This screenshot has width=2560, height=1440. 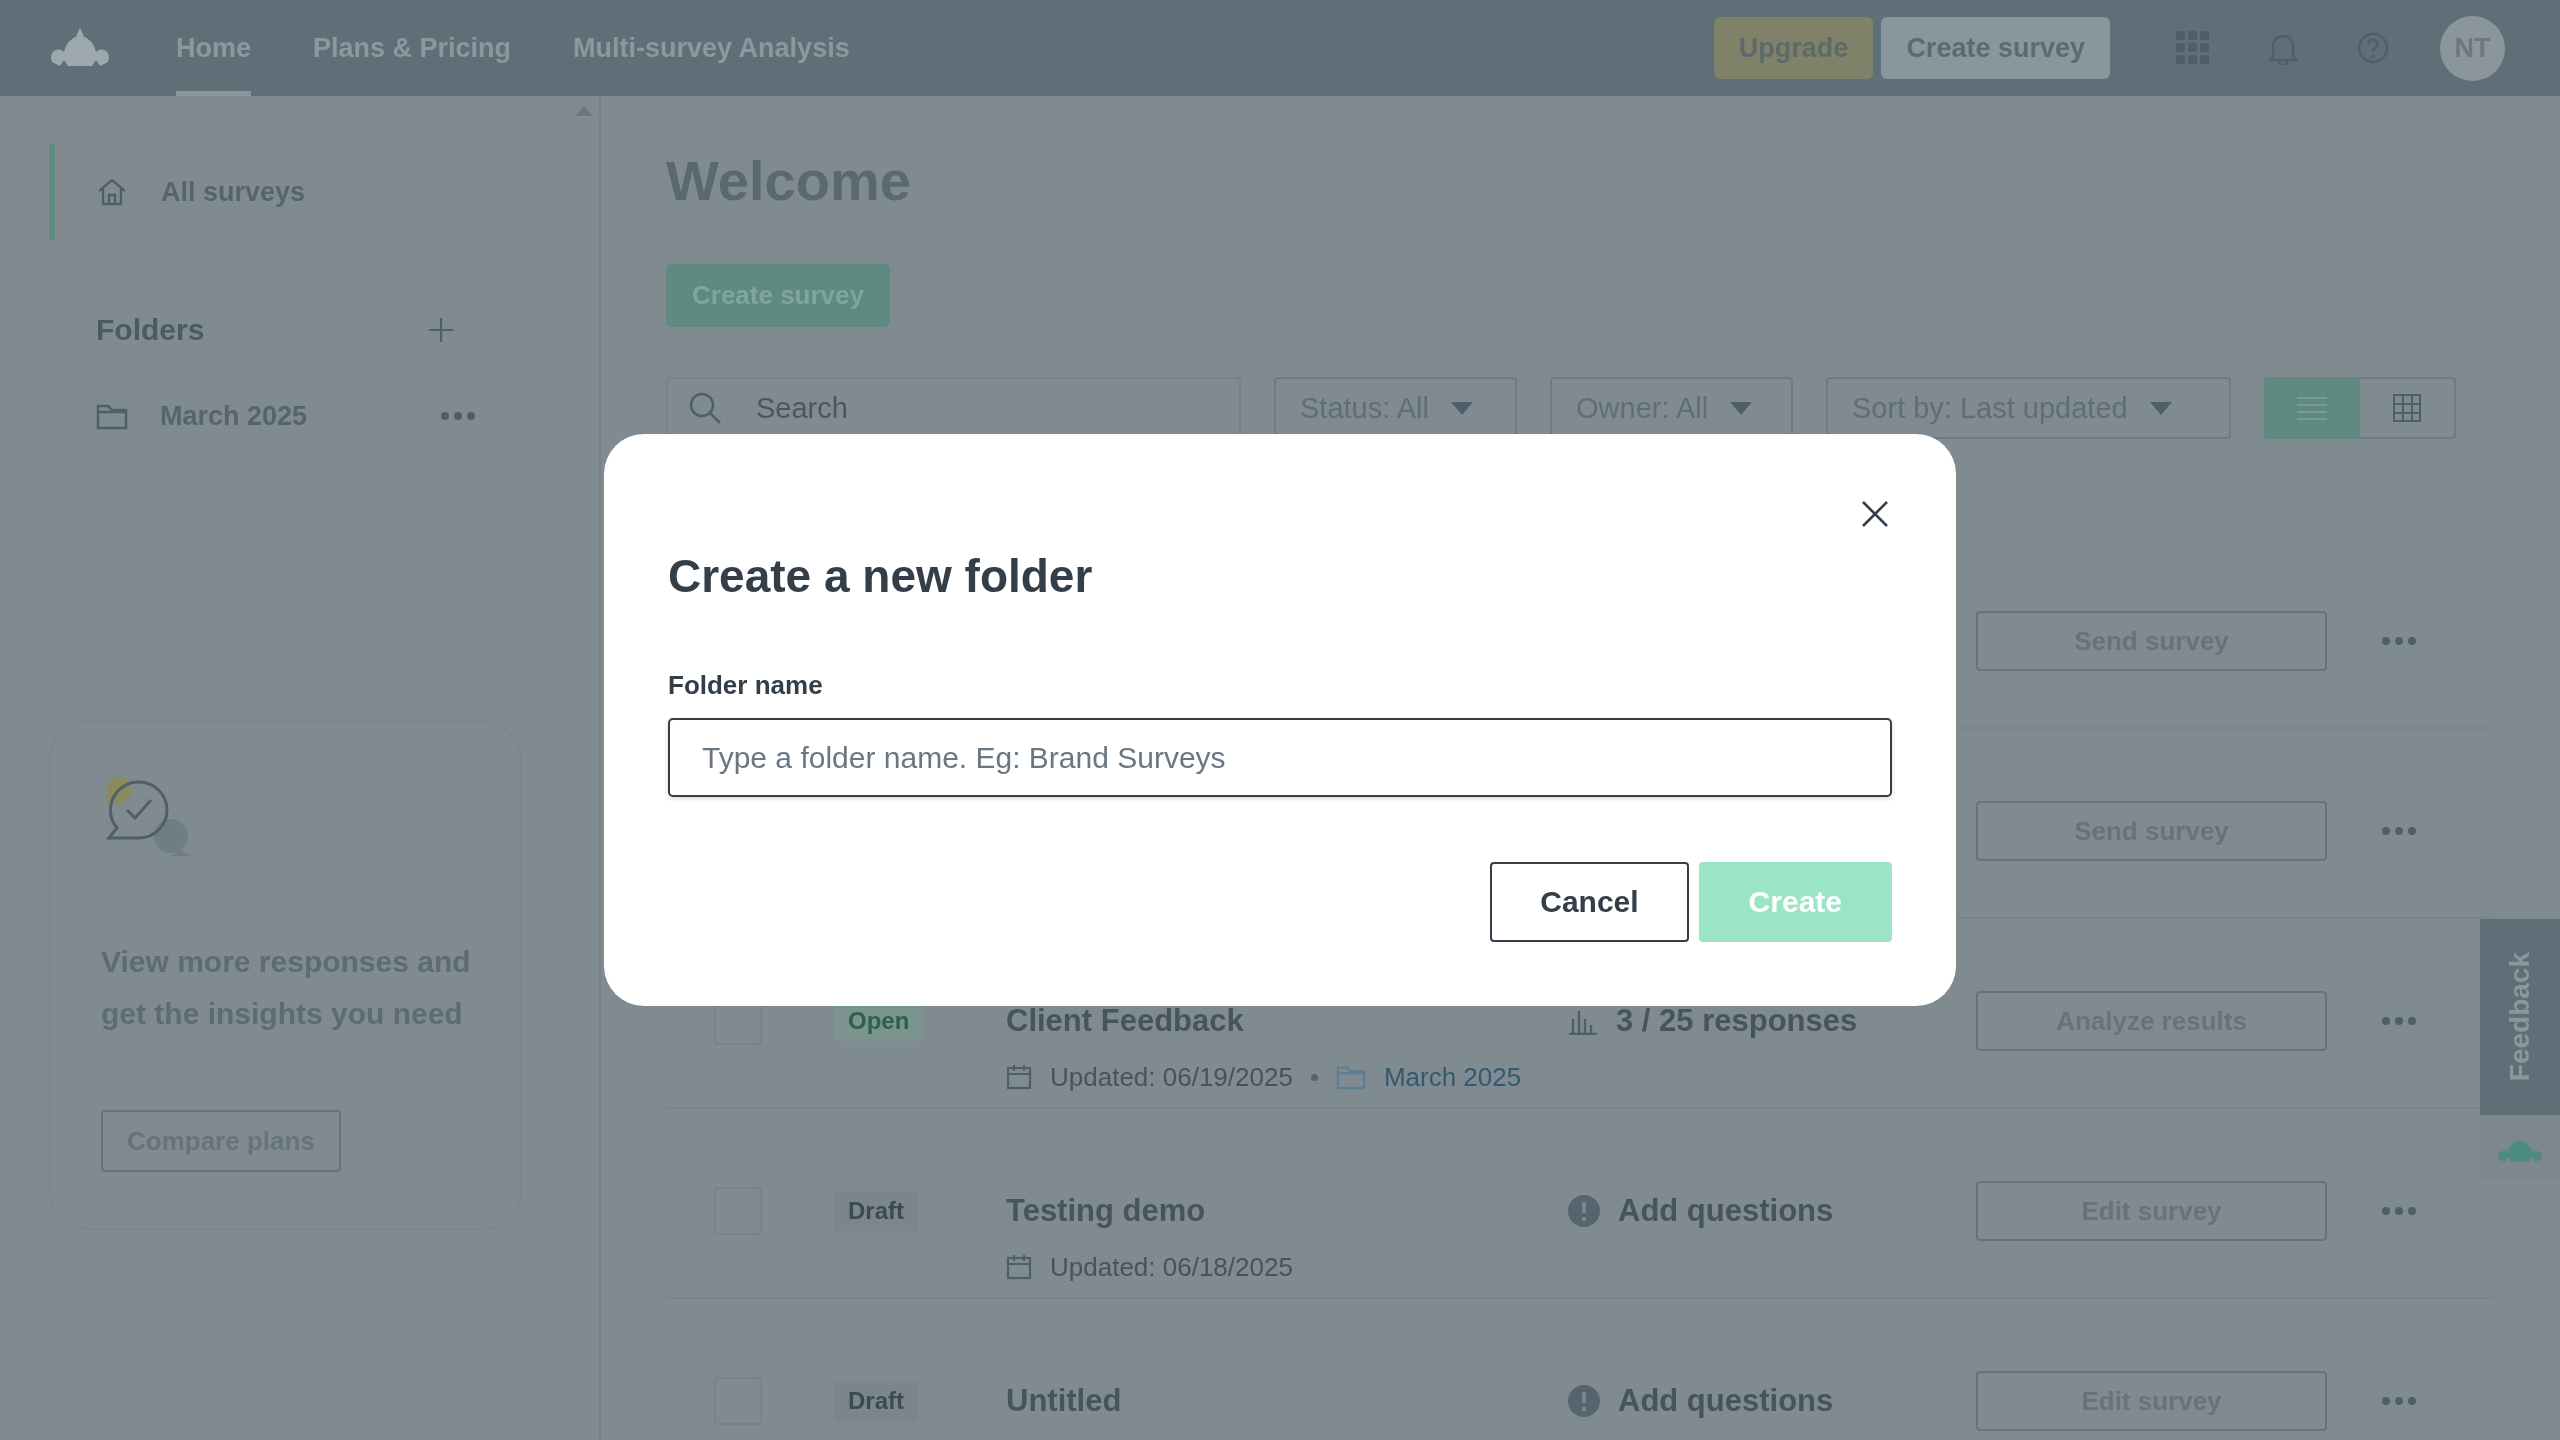 I want to click on list-icon, so click(x=2312, y=408).